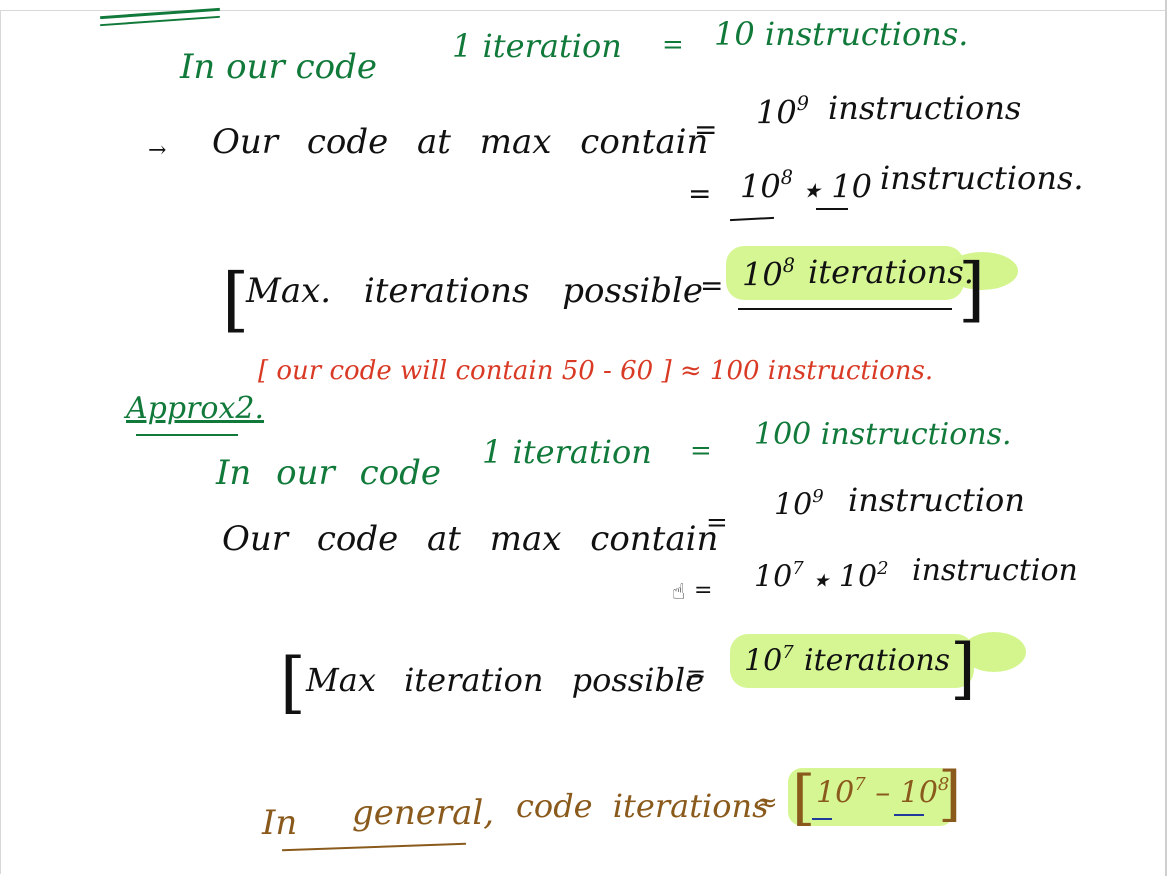  Describe the element at coordinates (936, 500) in the screenshot. I see `a2-line2-unit: instruction` at that location.